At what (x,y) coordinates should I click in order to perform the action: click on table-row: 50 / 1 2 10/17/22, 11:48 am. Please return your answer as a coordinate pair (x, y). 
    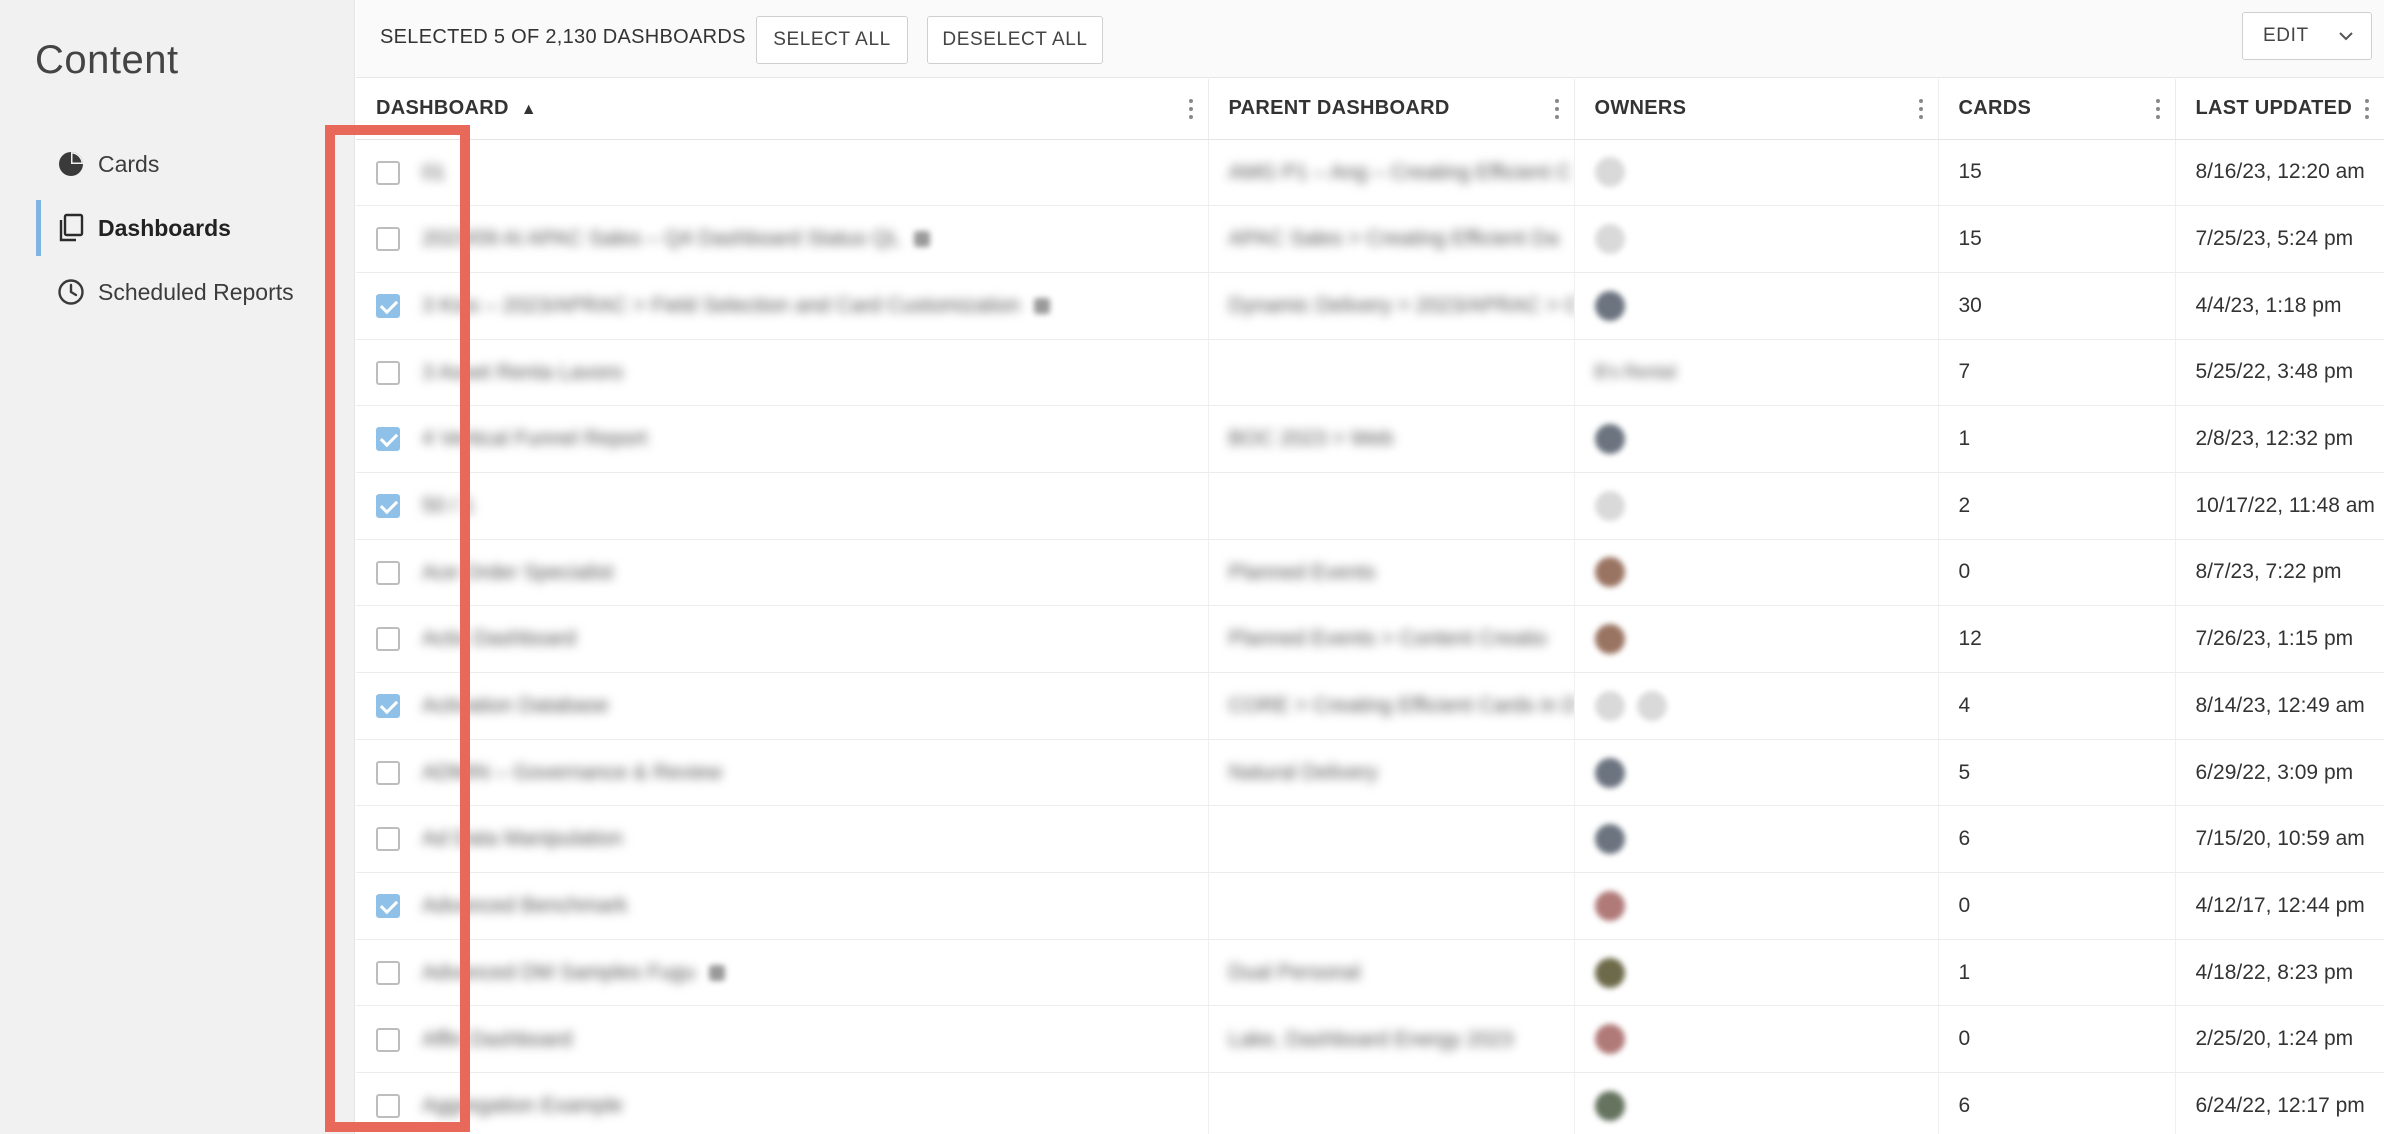
    Looking at the image, I should click on (1370, 506).